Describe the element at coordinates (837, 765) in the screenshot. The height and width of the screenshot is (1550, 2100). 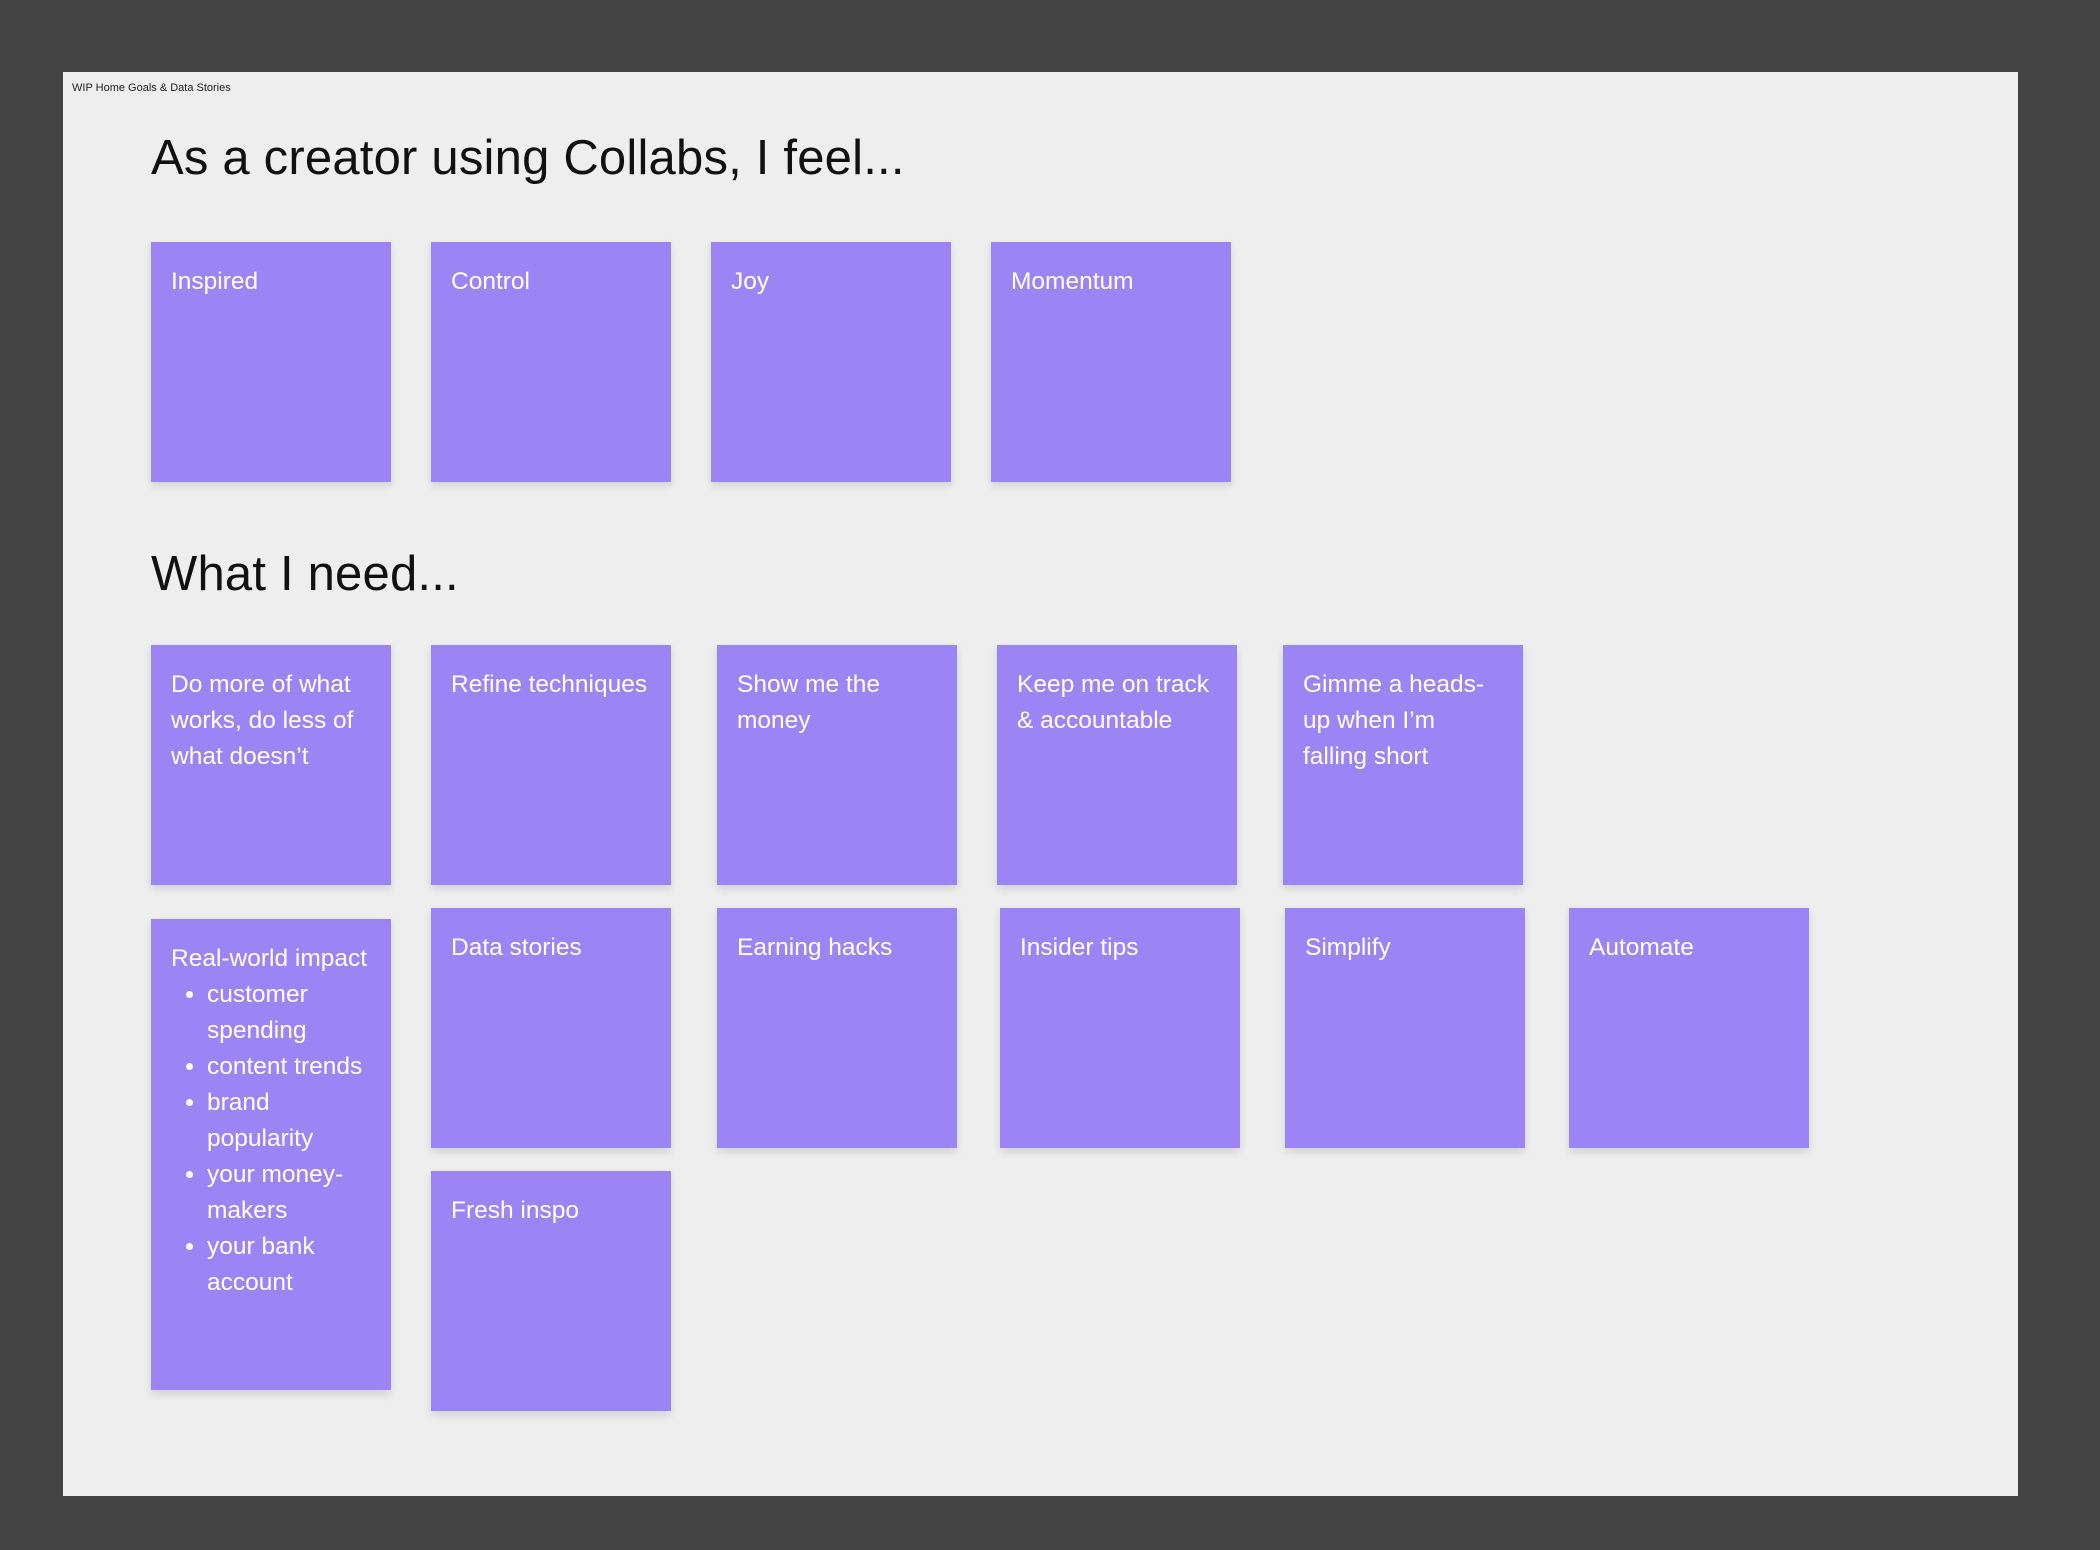
I see `sticky-note-show-money: Show me the money` at that location.